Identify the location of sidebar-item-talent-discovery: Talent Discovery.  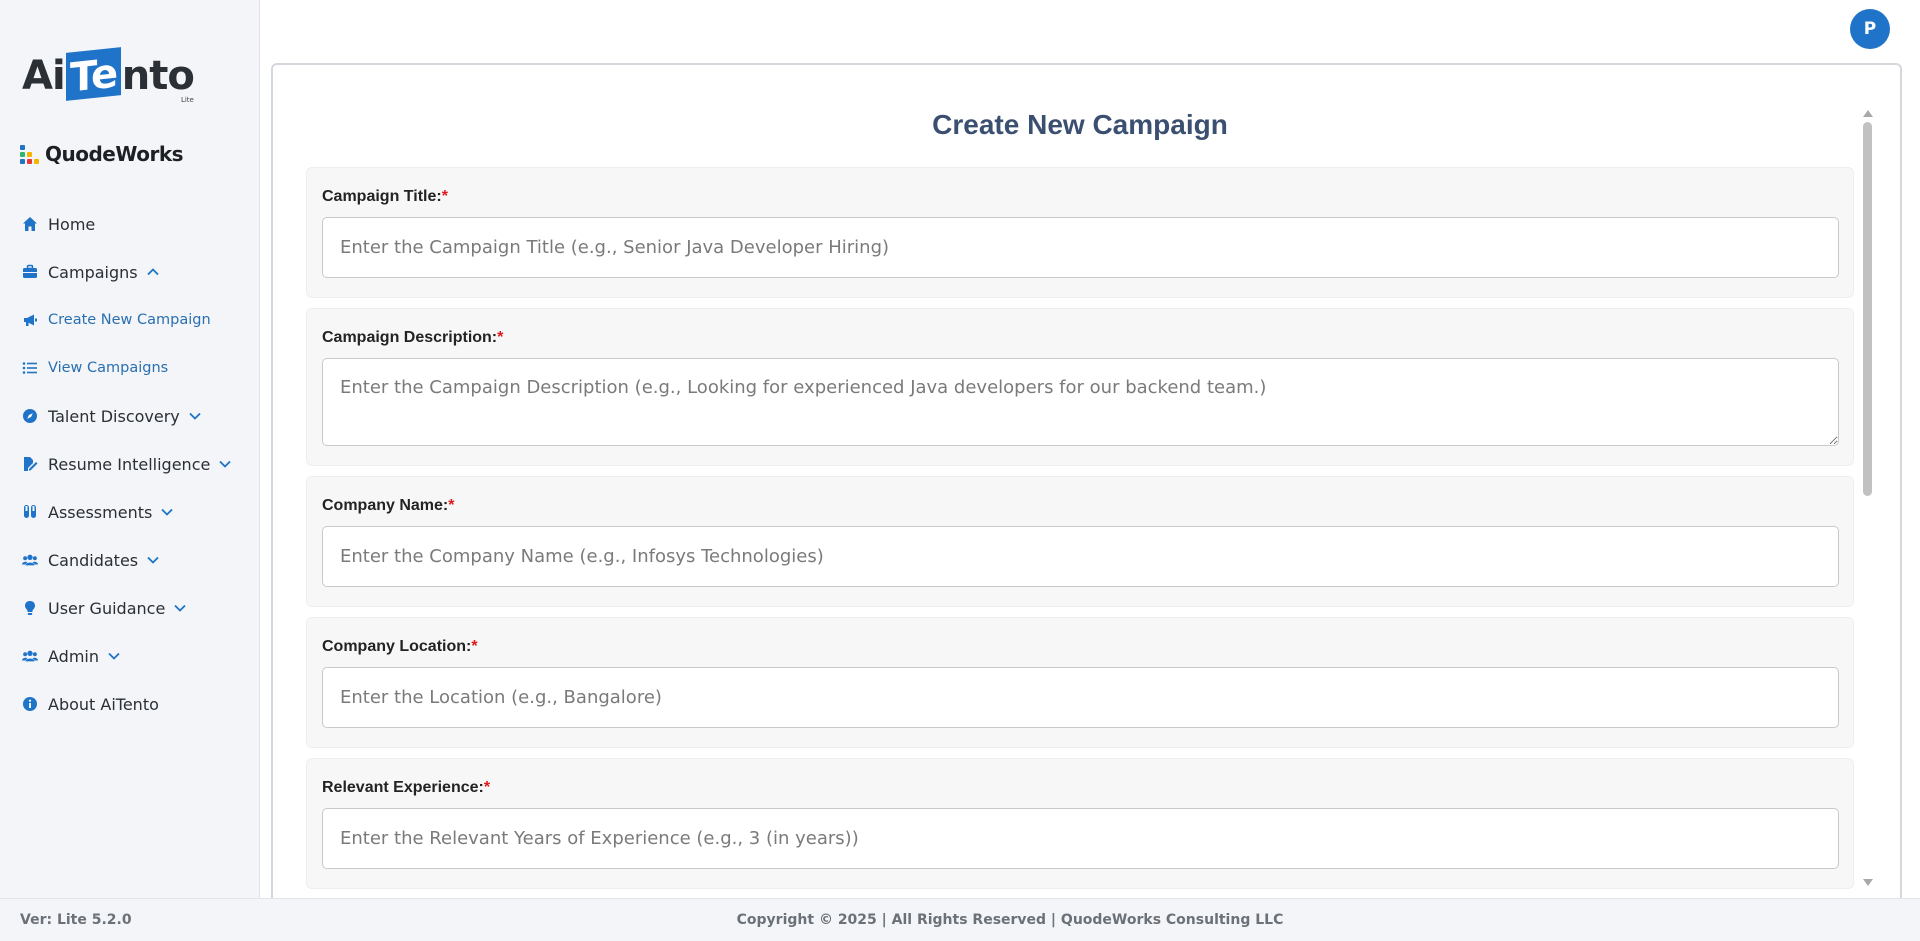
(130, 416).